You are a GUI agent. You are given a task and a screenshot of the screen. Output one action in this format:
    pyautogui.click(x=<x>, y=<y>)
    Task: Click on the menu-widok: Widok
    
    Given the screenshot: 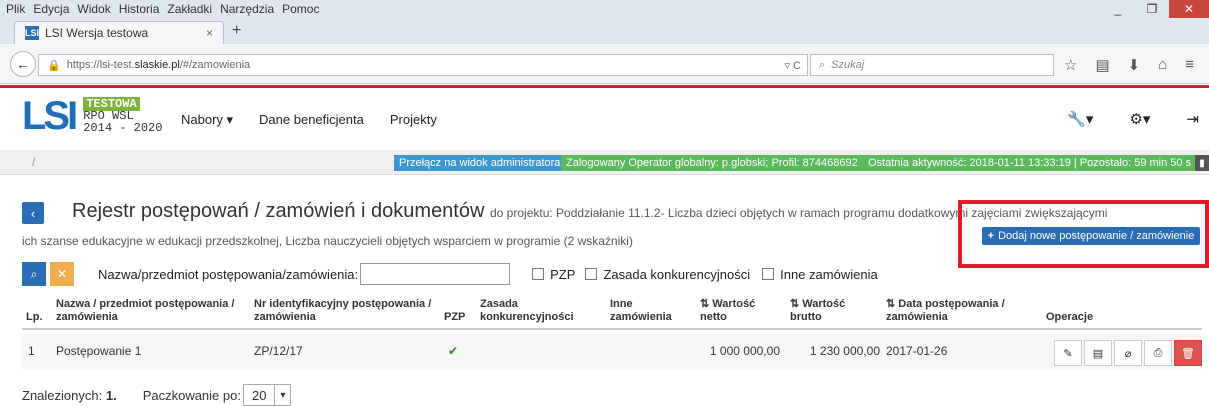 What is the action you would take?
    pyautogui.click(x=93, y=9)
    